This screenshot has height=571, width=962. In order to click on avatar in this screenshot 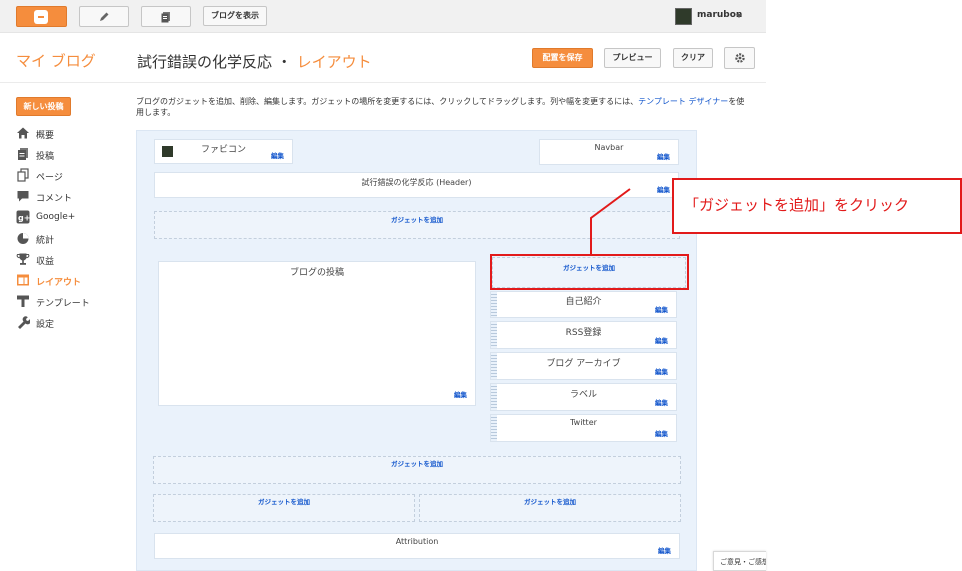, I will do `click(683, 16)`.